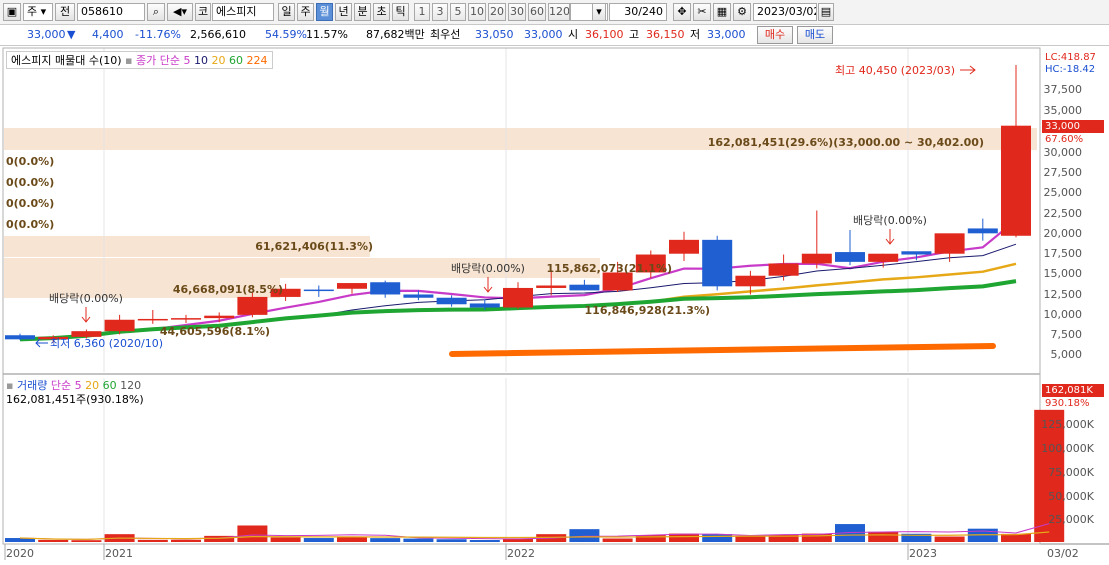 This screenshot has height=565, width=1109. Describe the element at coordinates (1063, 89) in the screenshot. I see `price-tick: 37,500` at that location.